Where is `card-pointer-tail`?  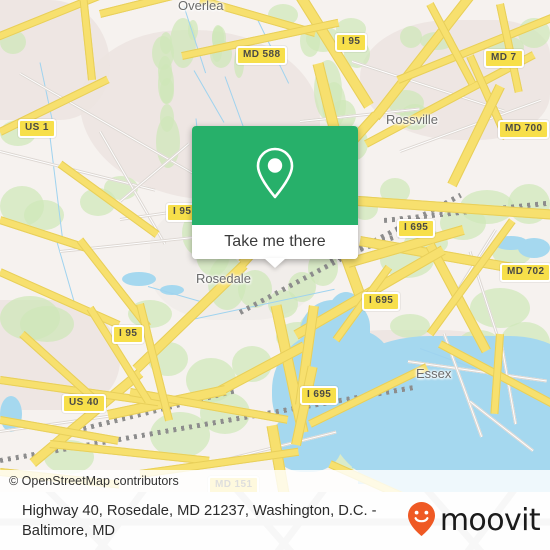
card-pointer-tail is located at coordinates (275, 263).